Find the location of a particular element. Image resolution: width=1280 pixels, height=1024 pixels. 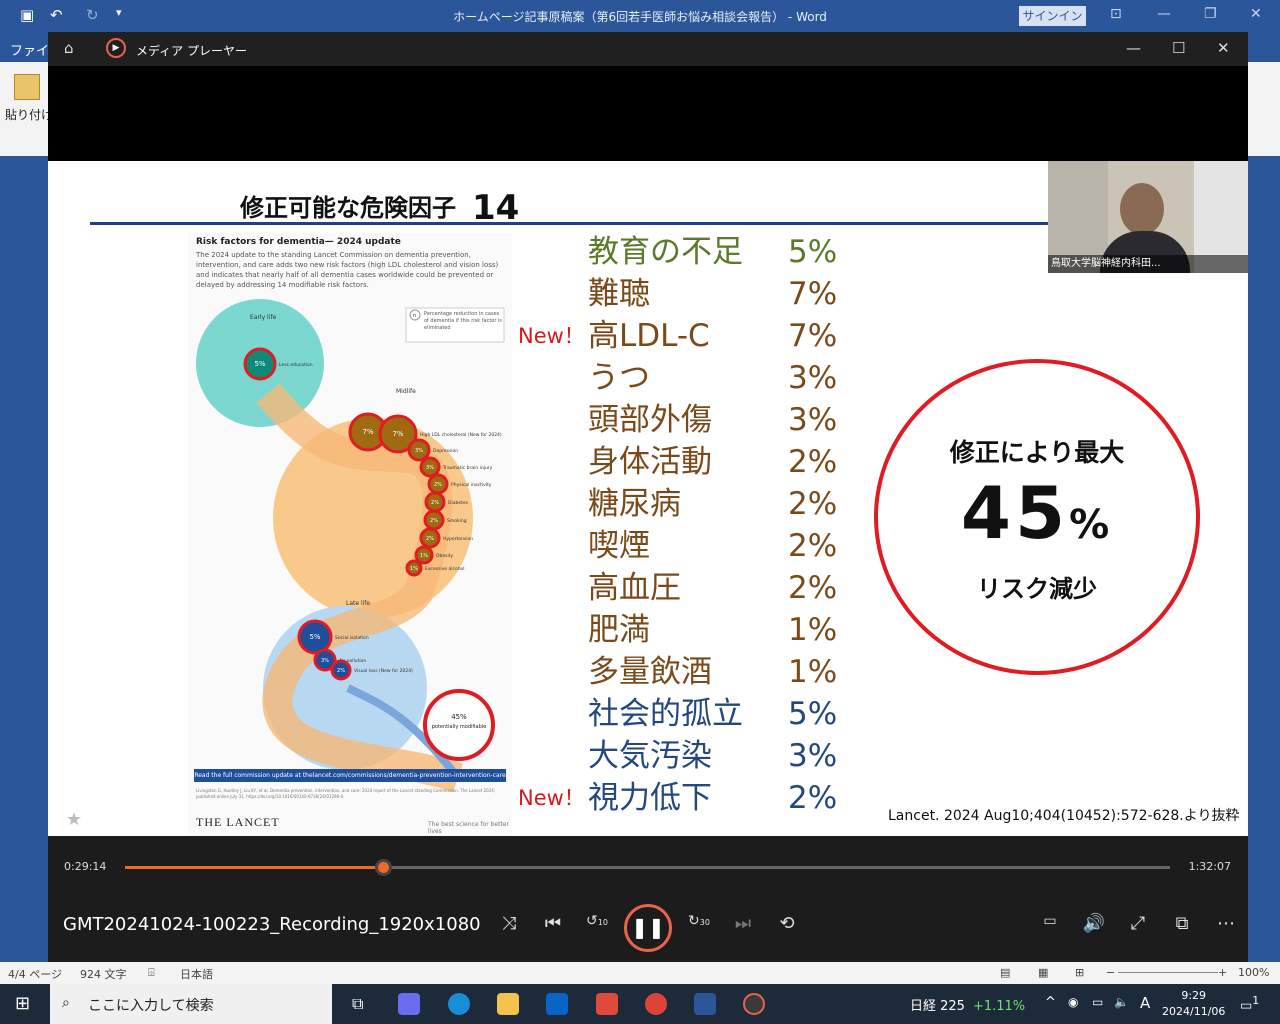

copilot-icon is located at coordinates (409, 1004).